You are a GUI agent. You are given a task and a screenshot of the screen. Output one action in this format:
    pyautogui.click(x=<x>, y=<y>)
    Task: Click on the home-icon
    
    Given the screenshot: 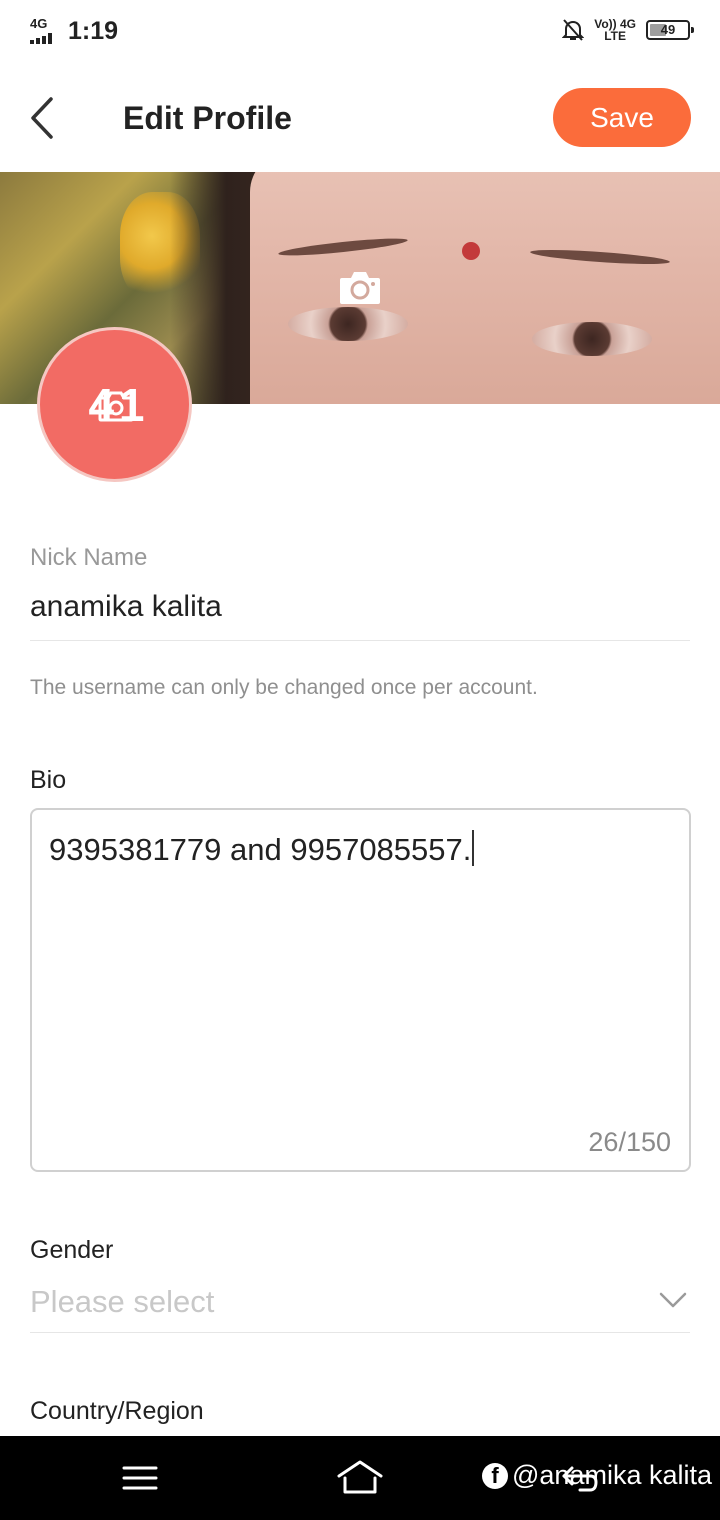 What is the action you would take?
    pyautogui.click(x=360, y=1478)
    